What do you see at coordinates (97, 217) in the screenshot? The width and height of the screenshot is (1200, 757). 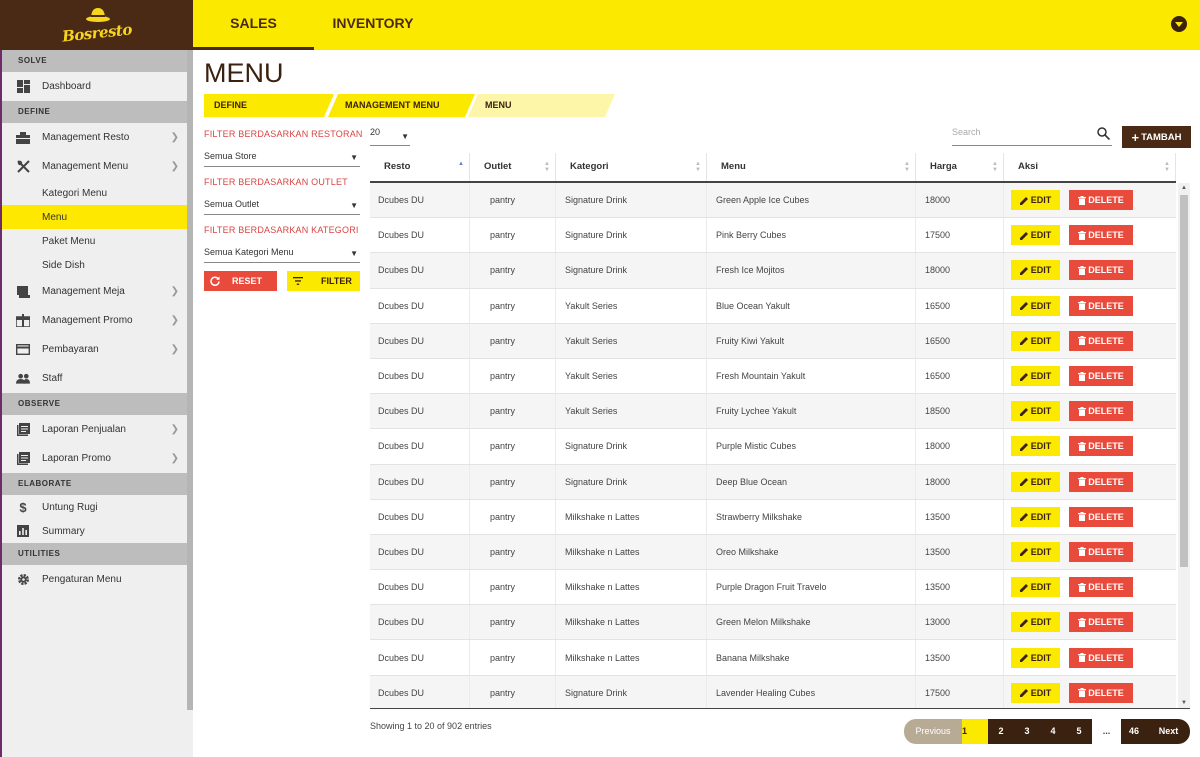 I see `sidebar-subitem-menu: Menu` at bounding box center [97, 217].